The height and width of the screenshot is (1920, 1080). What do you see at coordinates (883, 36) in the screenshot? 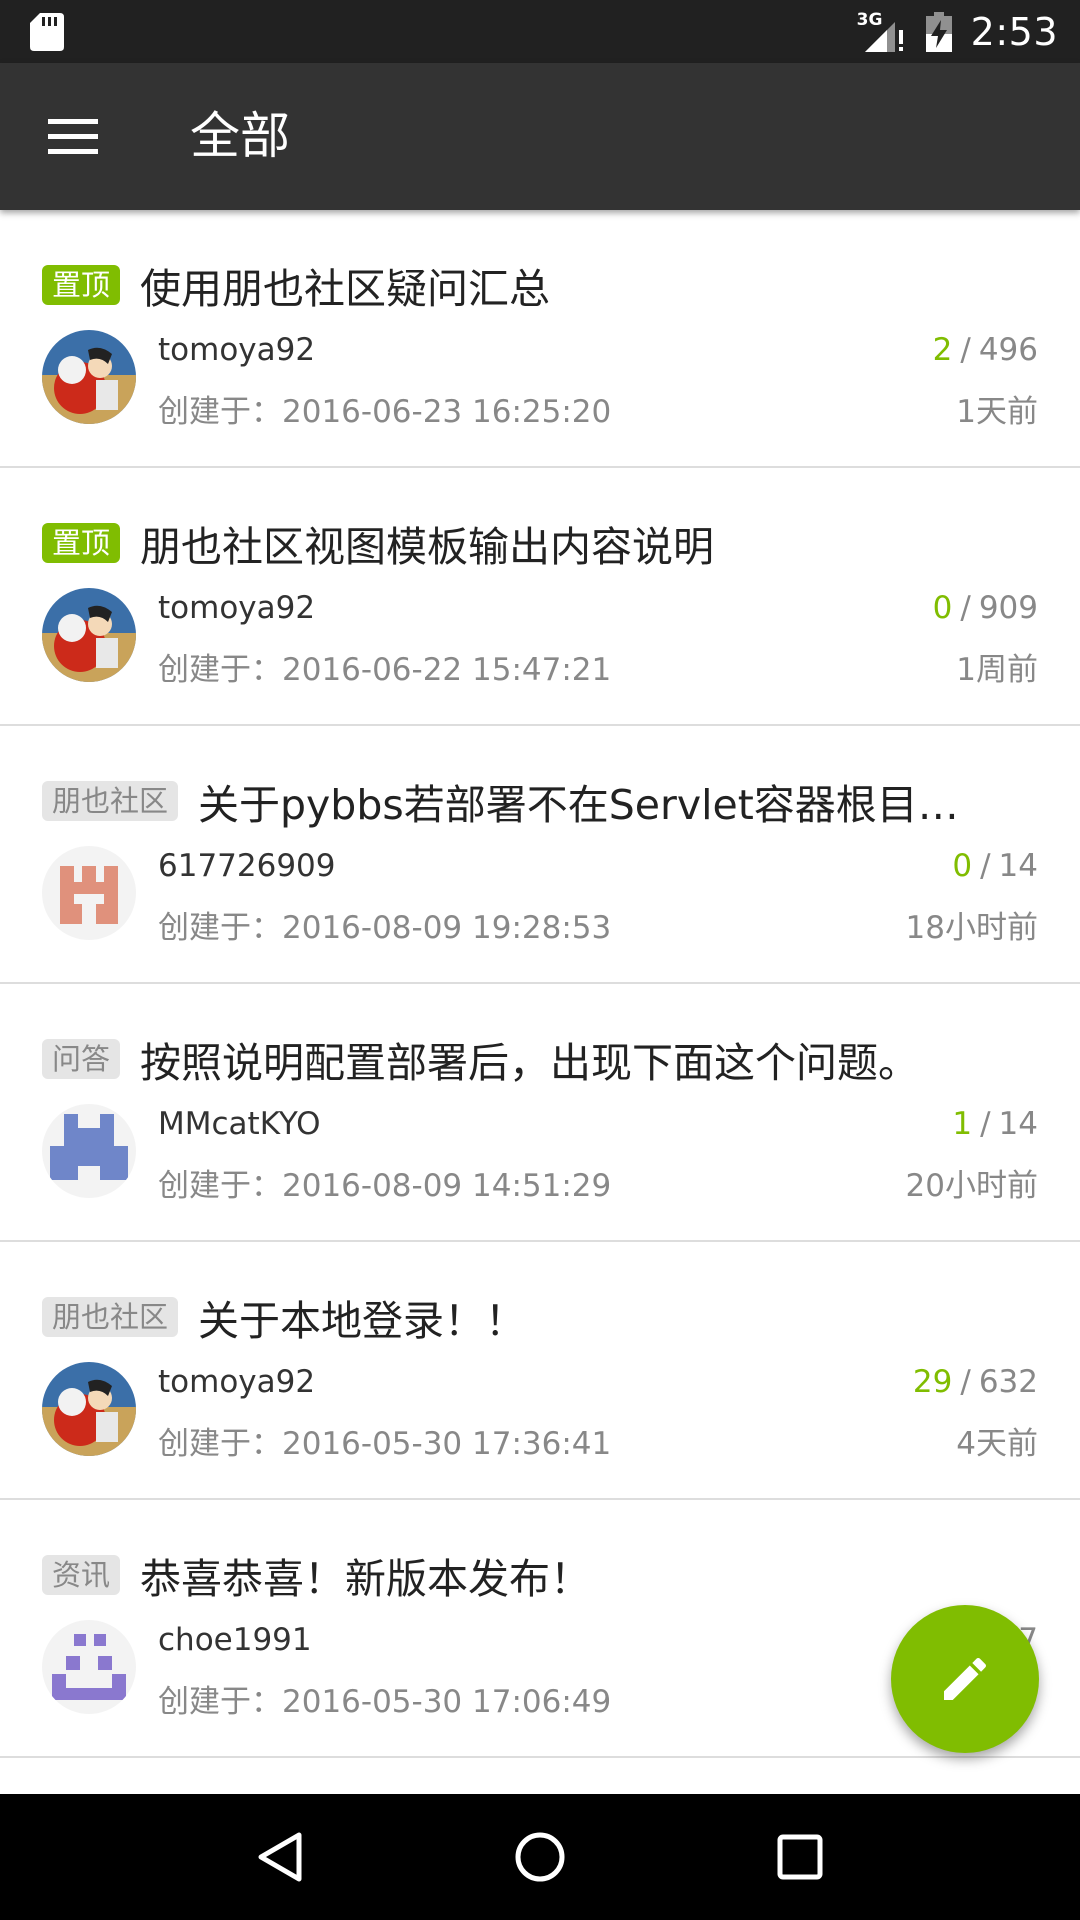
I see `signal-icon` at bounding box center [883, 36].